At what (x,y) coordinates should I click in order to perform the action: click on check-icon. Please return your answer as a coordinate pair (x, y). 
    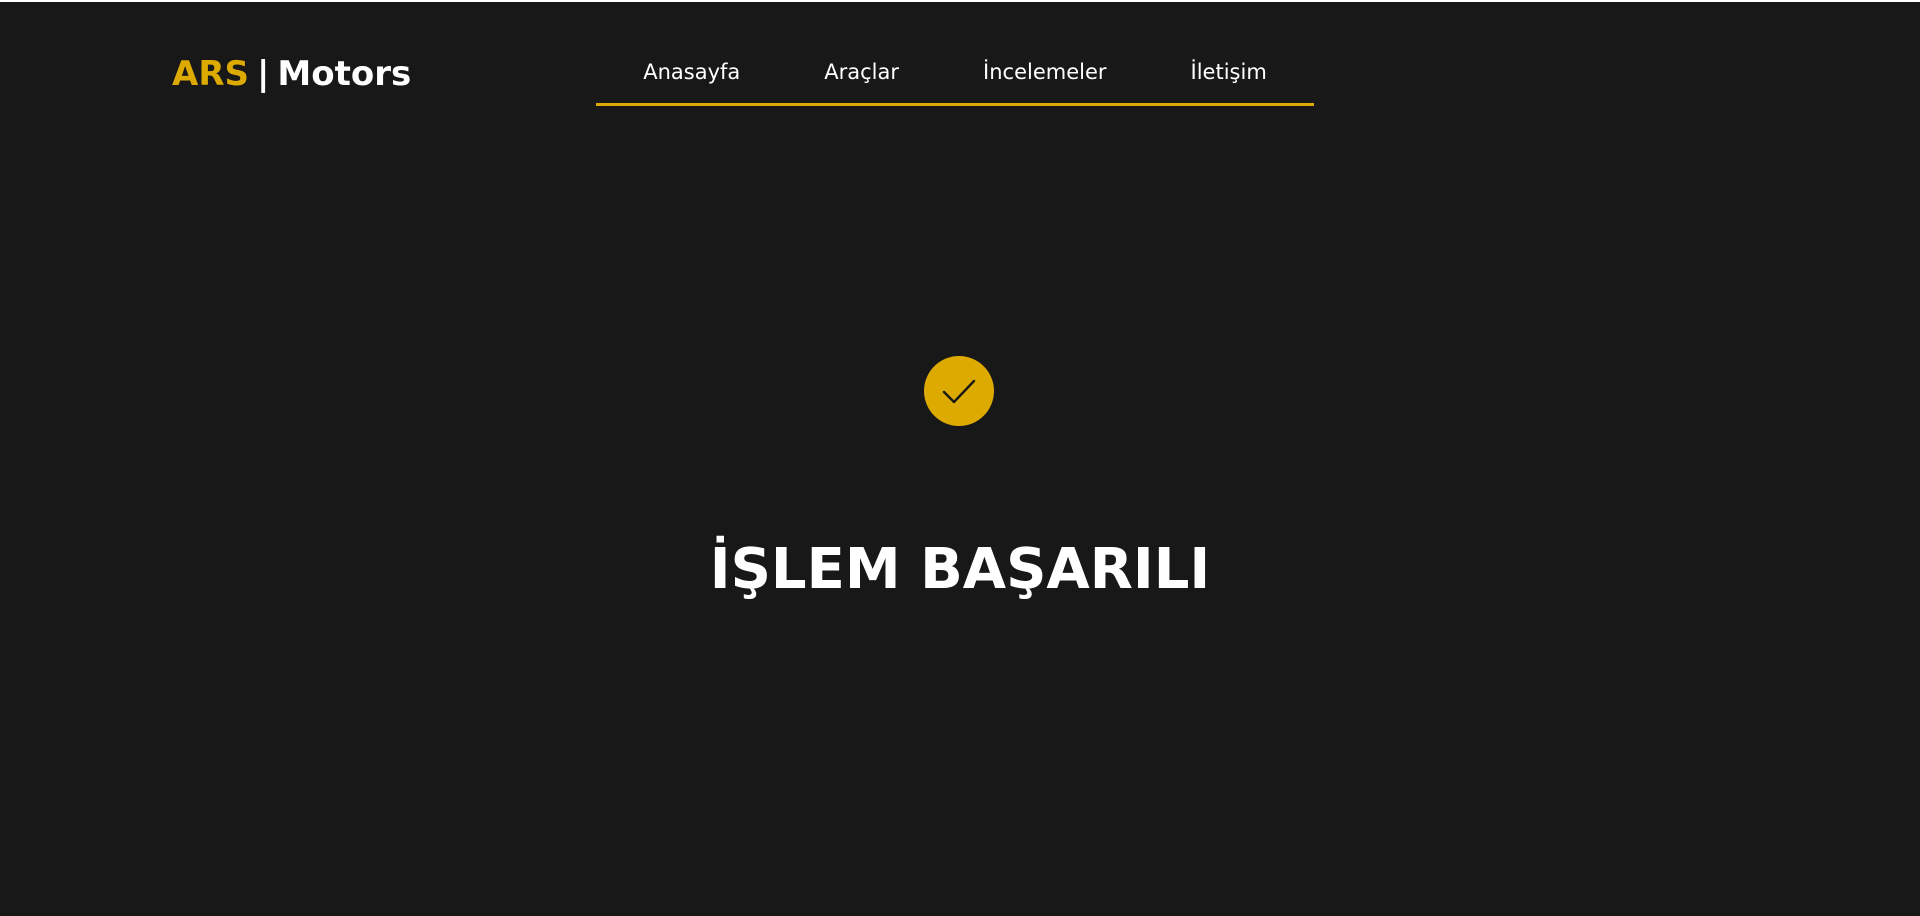
    Looking at the image, I should click on (959, 391).